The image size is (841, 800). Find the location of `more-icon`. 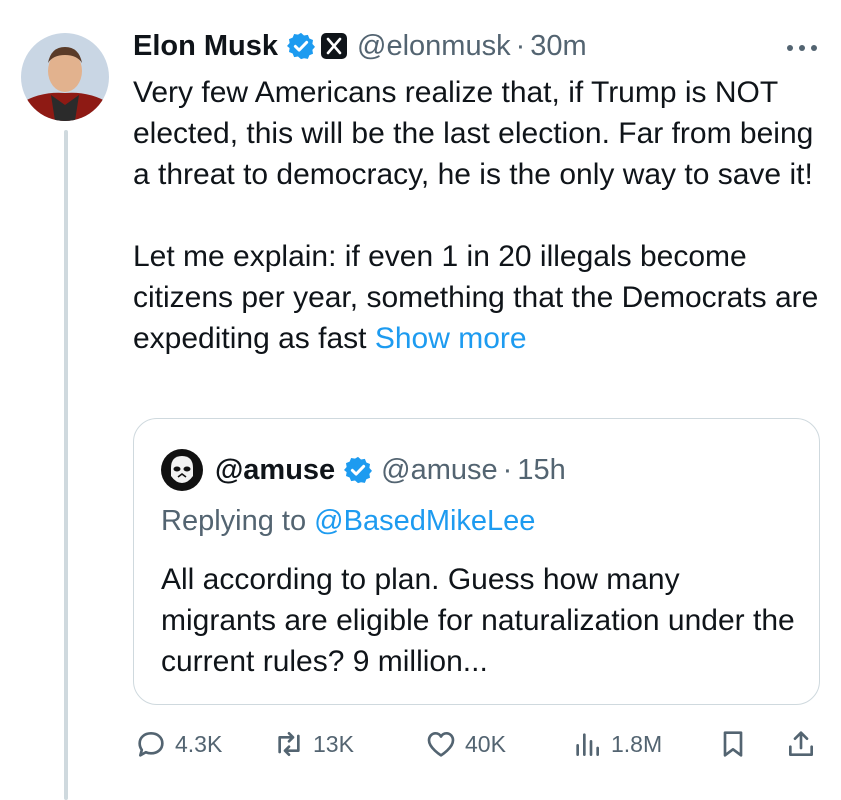

more-icon is located at coordinates (802, 48).